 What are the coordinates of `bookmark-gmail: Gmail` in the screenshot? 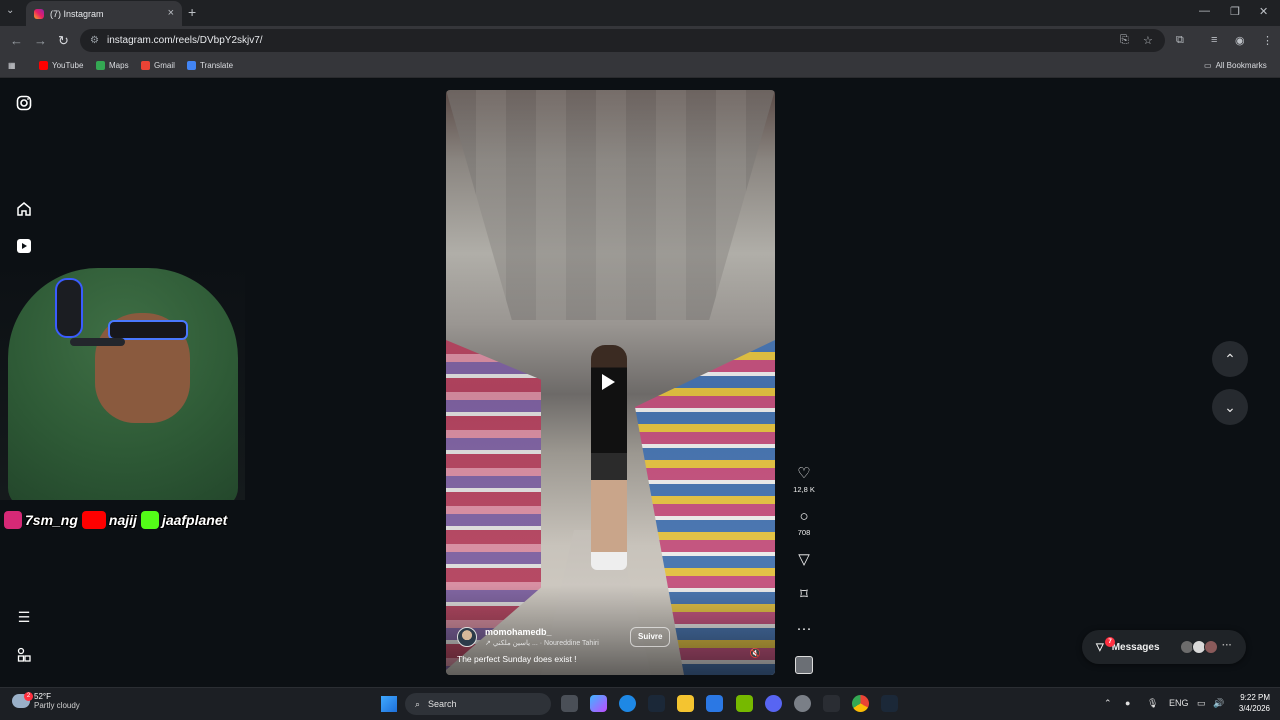 It's located at (158, 65).